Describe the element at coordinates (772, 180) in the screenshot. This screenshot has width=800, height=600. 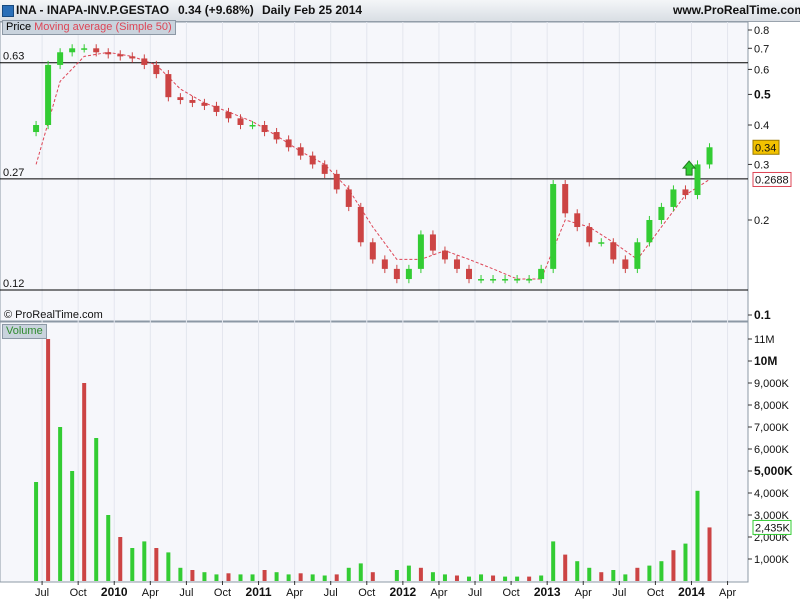
I see `ma-value-text: 0.2688` at that location.